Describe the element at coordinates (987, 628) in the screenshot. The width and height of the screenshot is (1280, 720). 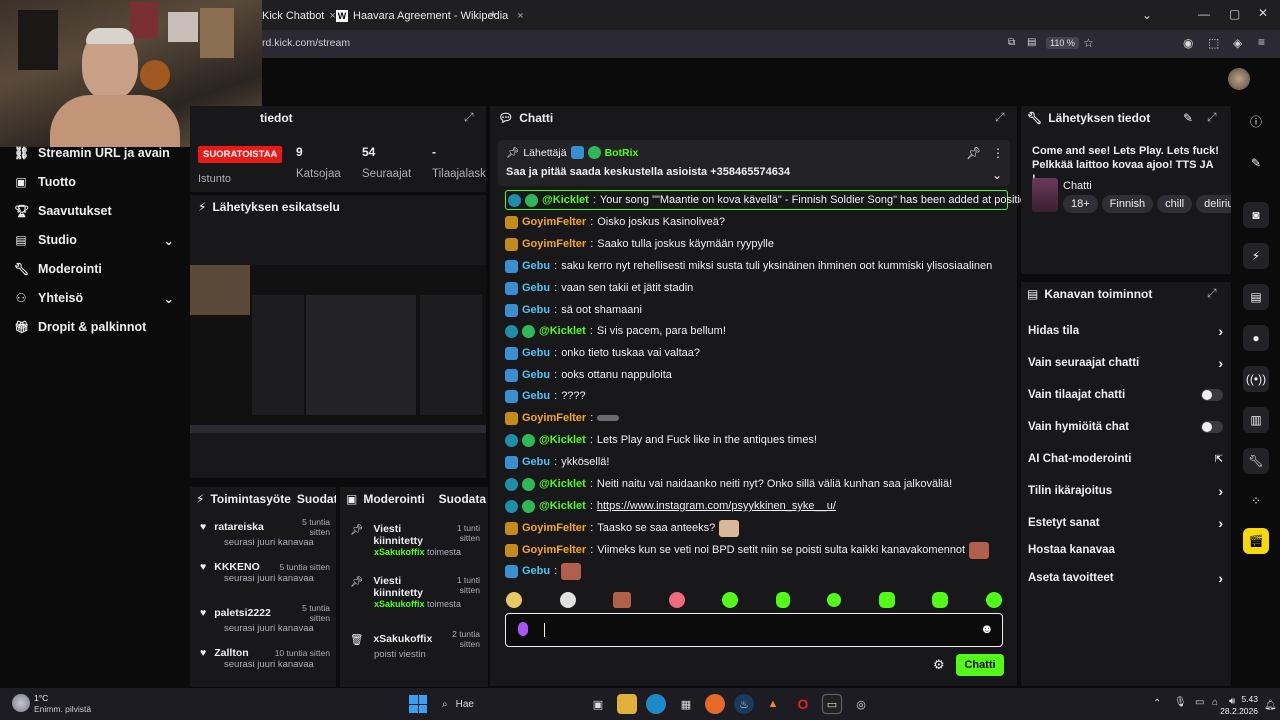
I see `emoji-picker-icon: ☻` at that location.